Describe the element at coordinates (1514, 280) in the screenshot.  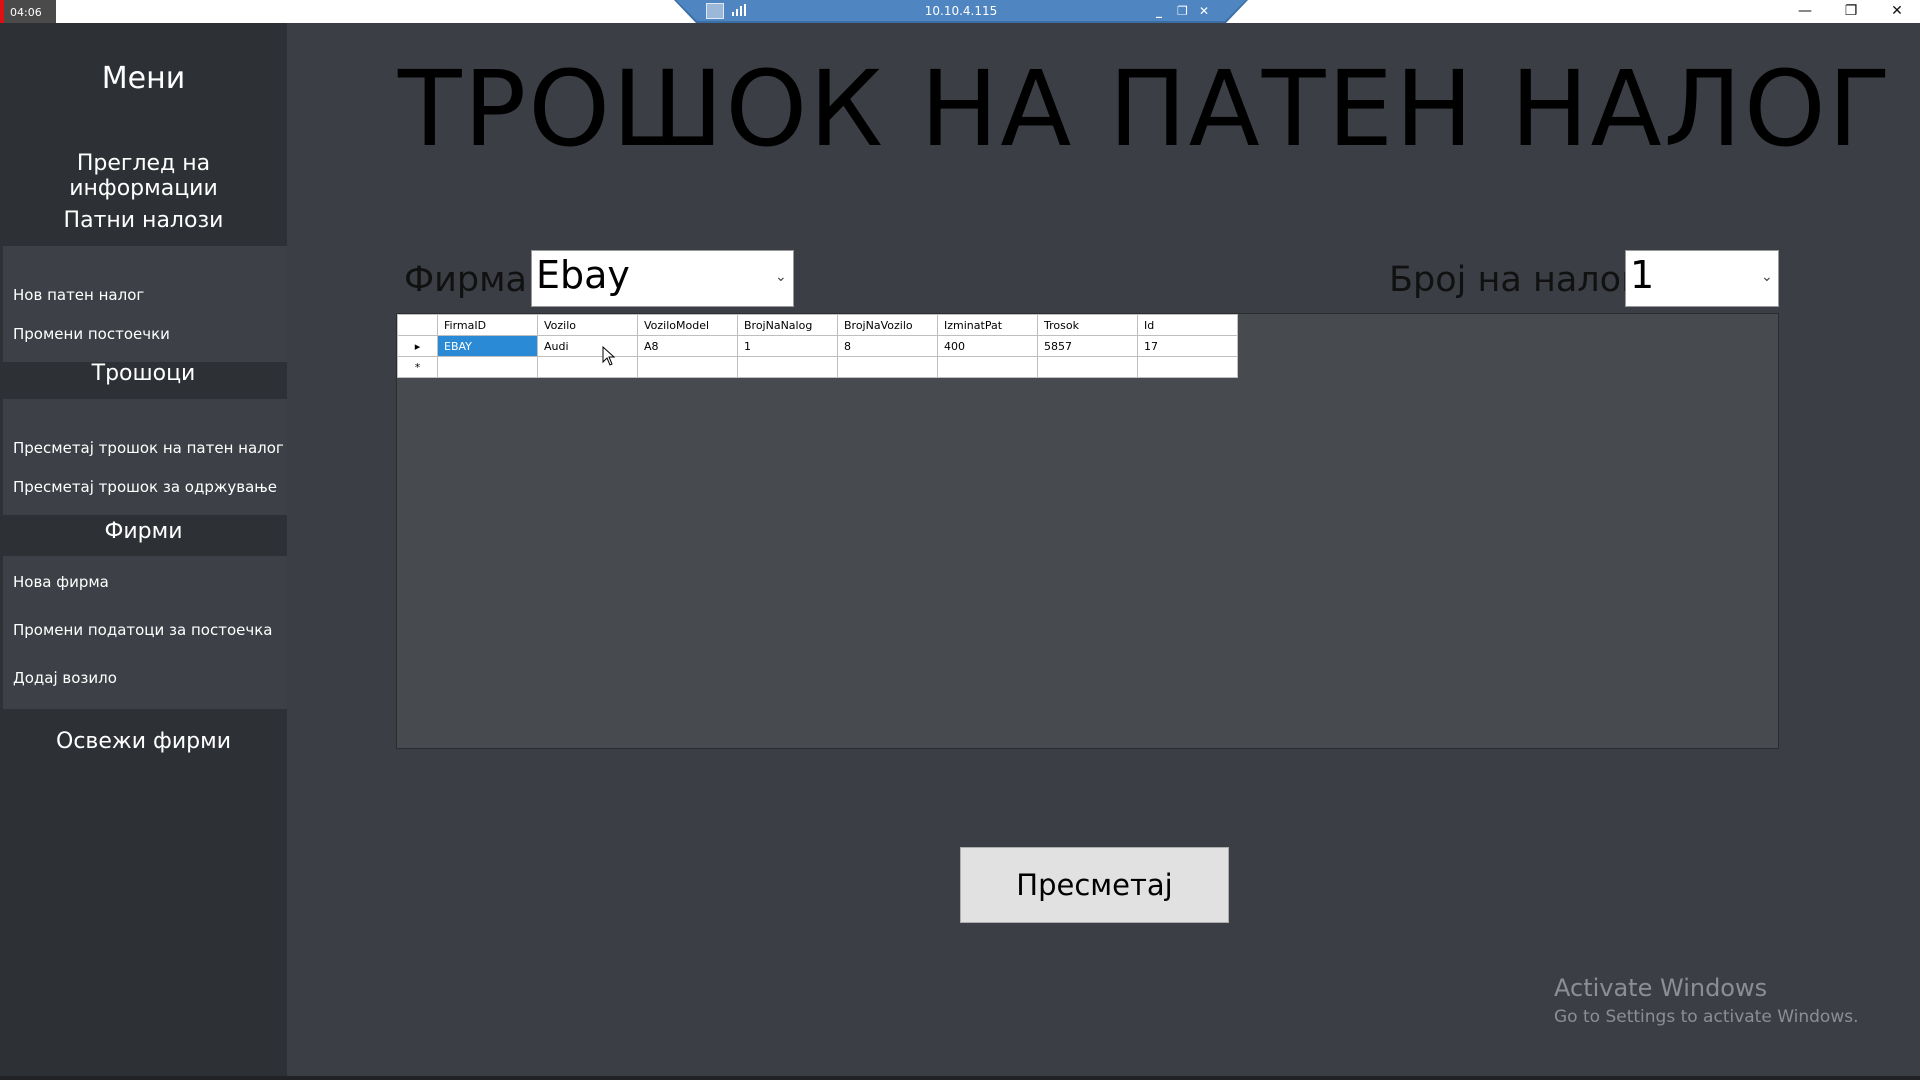
I see `order-number-label: Број на налог` at that location.